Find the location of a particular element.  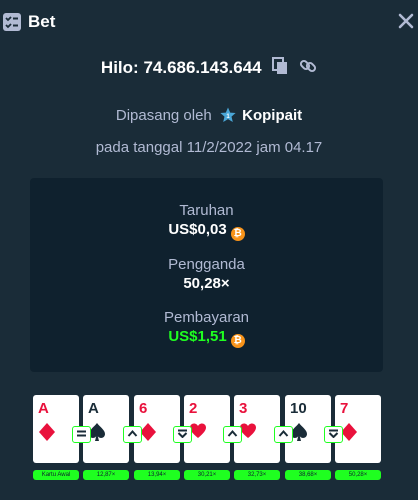

bet-id: 74.686.143.644 is located at coordinates (202, 67).